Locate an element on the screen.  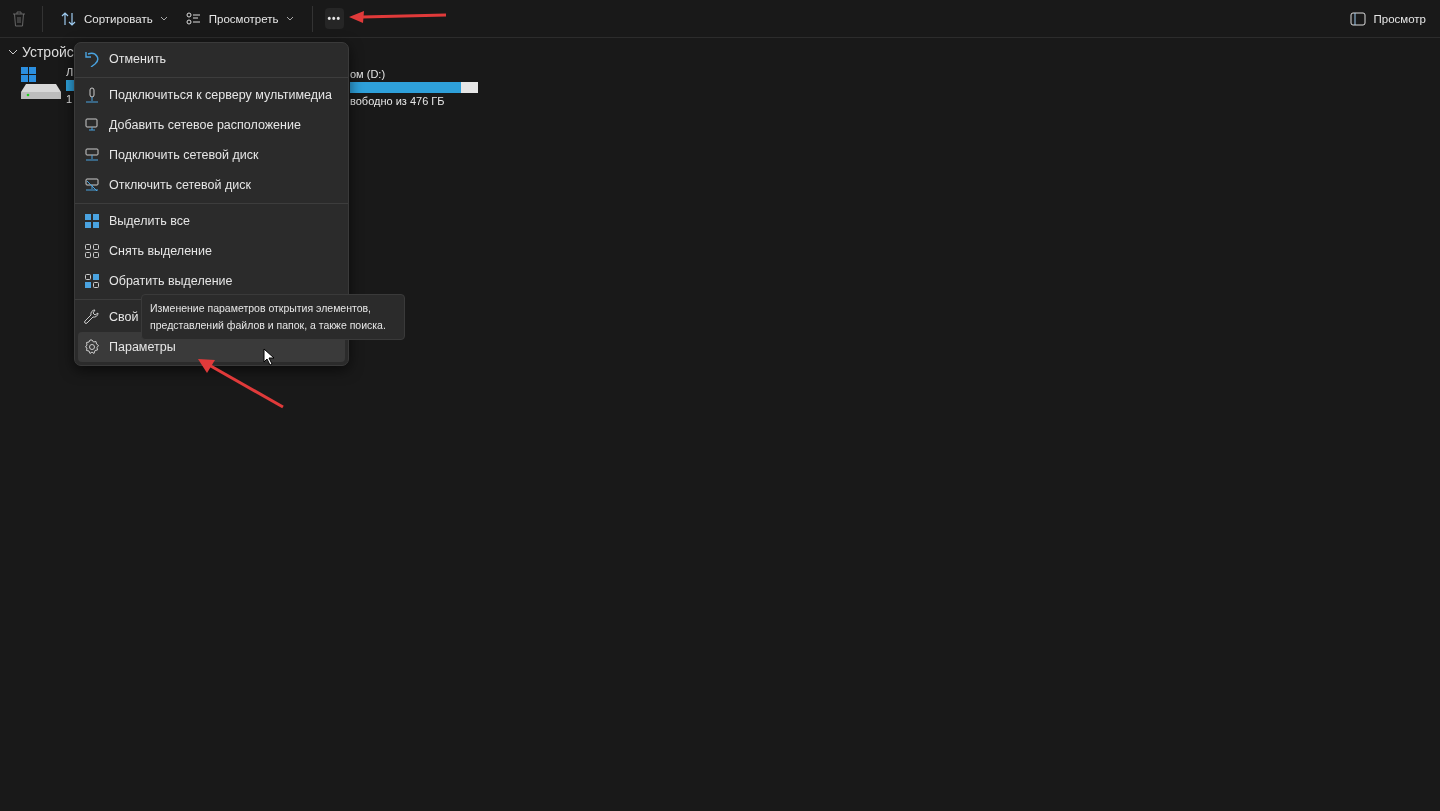
free-space-text: вободно из 476 ГБ is located at coordinates (398, 101).